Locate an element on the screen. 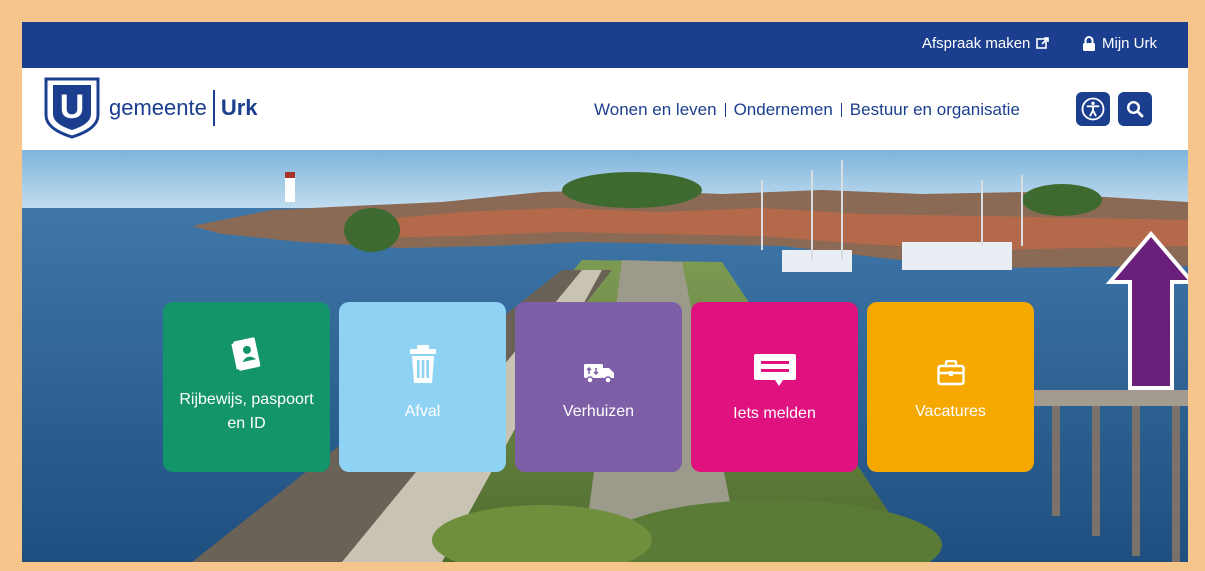 This screenshot has height=571, width=1205. logo-letter: U is located at coordinates (72, 107).